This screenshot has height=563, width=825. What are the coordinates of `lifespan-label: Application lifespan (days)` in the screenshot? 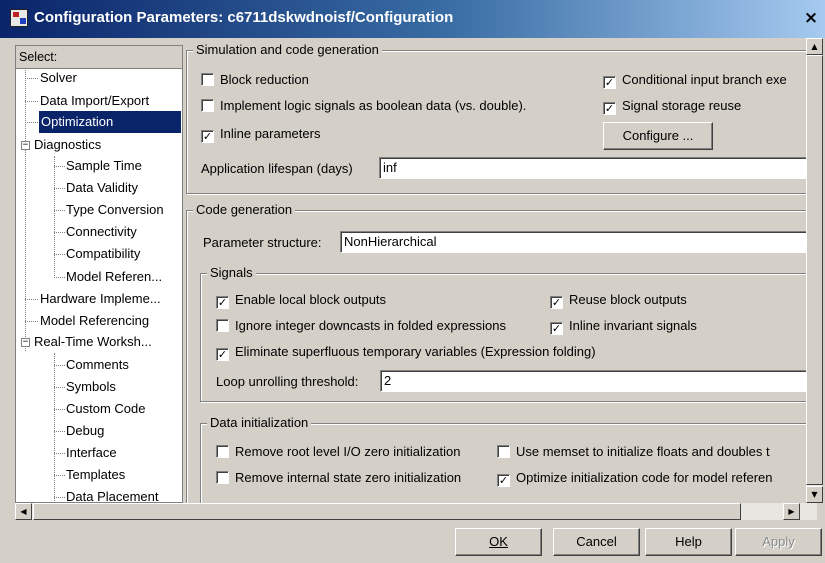 It's located at (277, 168).